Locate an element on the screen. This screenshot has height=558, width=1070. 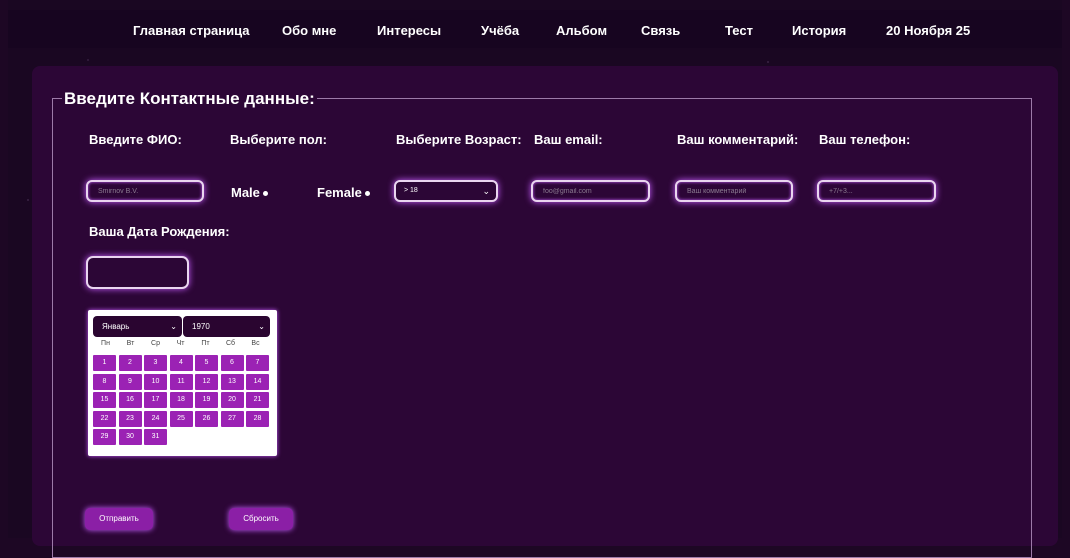
nav-about: Обо мне is located at coordinates (309, 30).